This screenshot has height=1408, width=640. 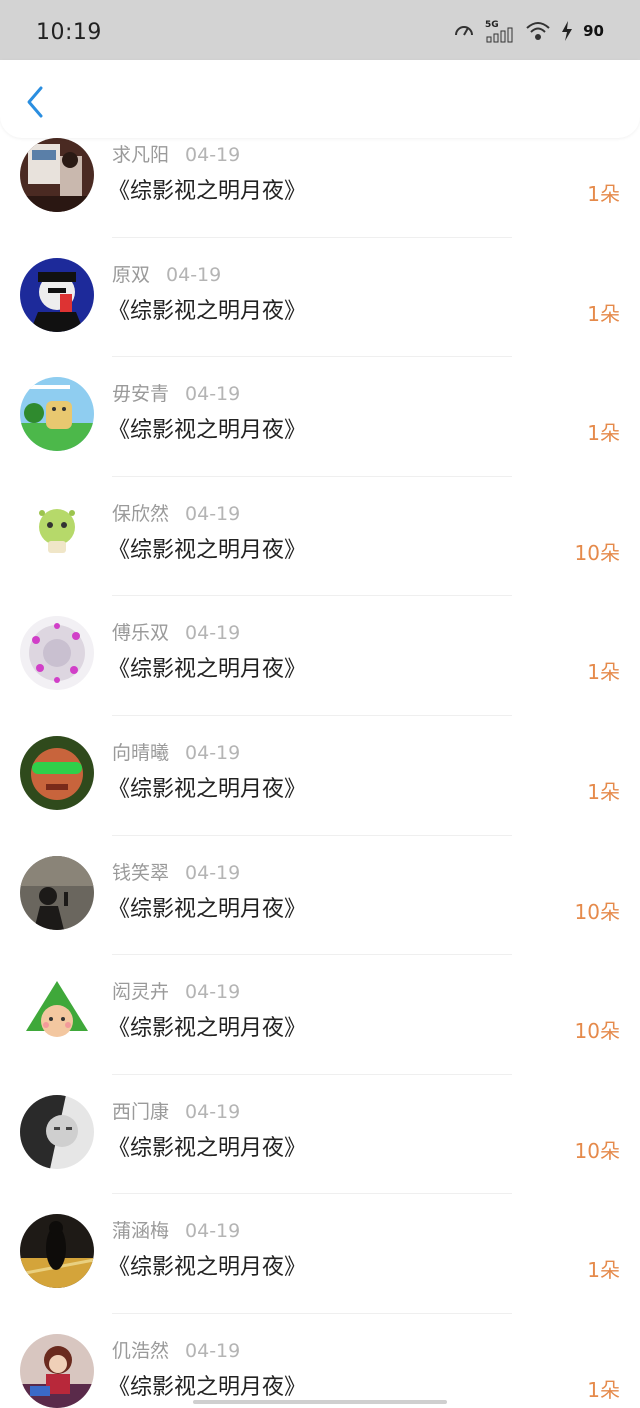 What do you see at coordinates (141, 155) in the screenshot?
I see `sender-name: 求凡阳` at bounding box center [141, 155].